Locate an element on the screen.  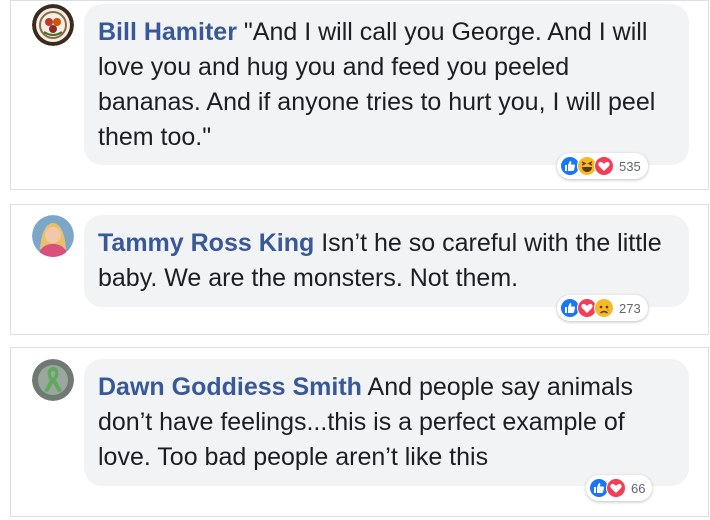
comment-author: Tammy Ross King is located at coordinates (206, 243).